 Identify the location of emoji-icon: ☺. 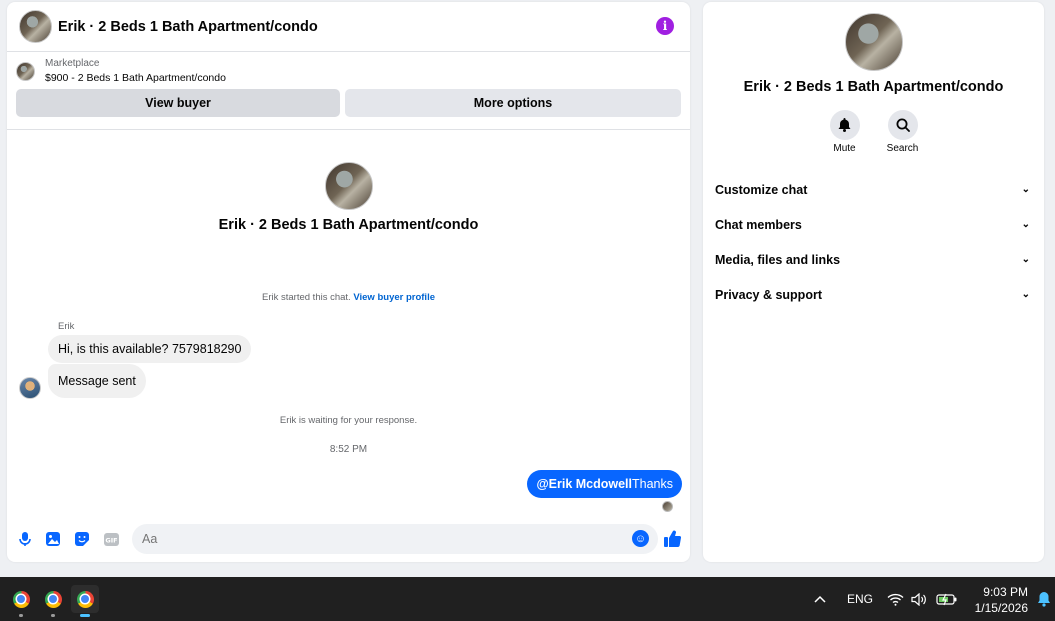
(640, 538).